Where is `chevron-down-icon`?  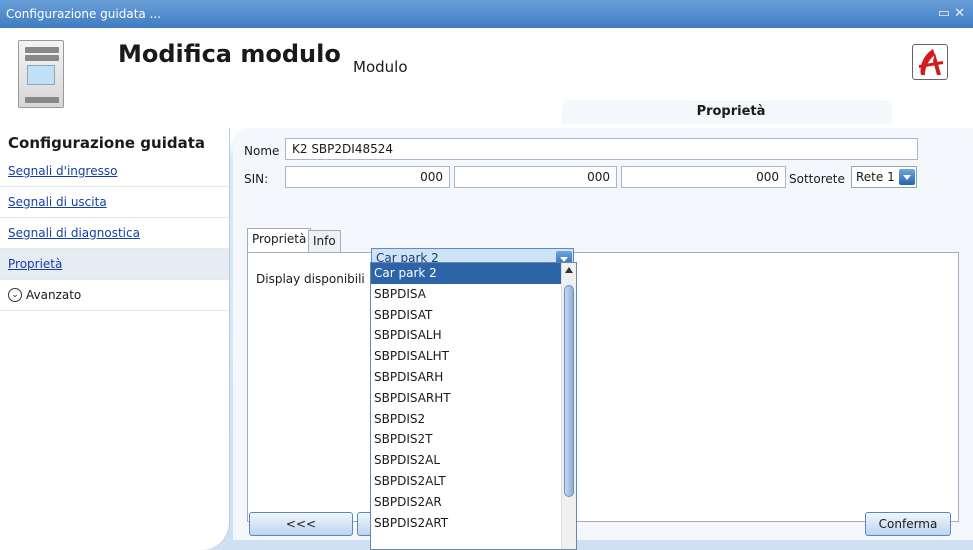
chevron-down-icon is located at coordinates (907, 177).